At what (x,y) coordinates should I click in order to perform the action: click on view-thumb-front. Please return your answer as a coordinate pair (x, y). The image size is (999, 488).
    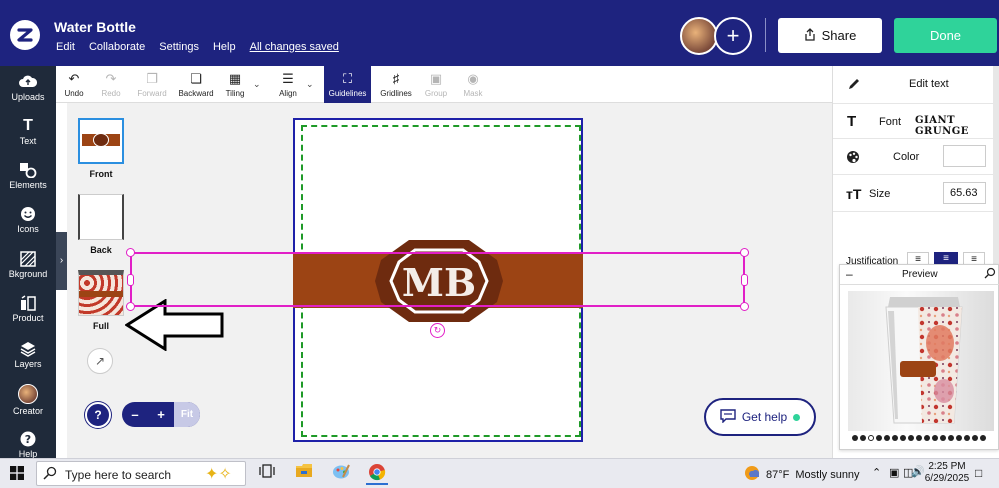
    Looking at the image, I should click on (101, 141).